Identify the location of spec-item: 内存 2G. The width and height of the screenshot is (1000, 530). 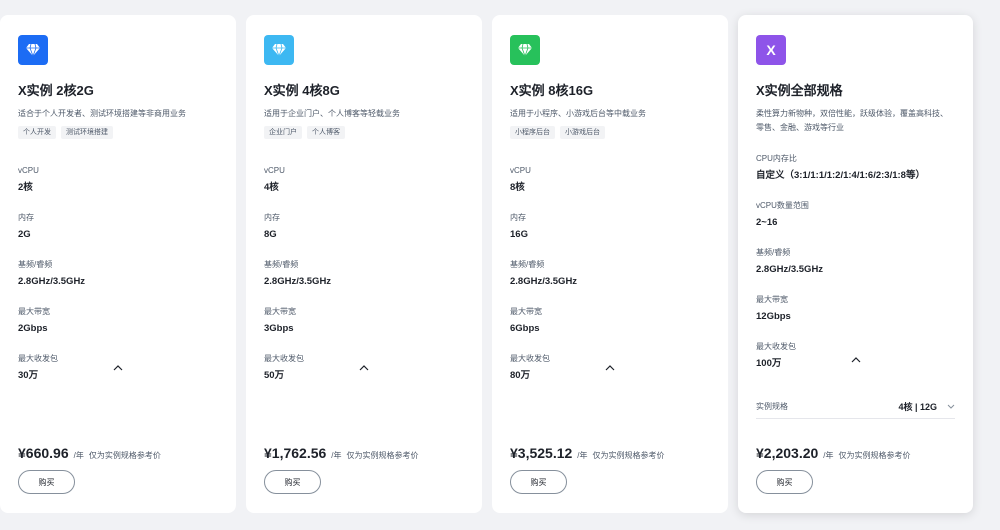
(118, 226).